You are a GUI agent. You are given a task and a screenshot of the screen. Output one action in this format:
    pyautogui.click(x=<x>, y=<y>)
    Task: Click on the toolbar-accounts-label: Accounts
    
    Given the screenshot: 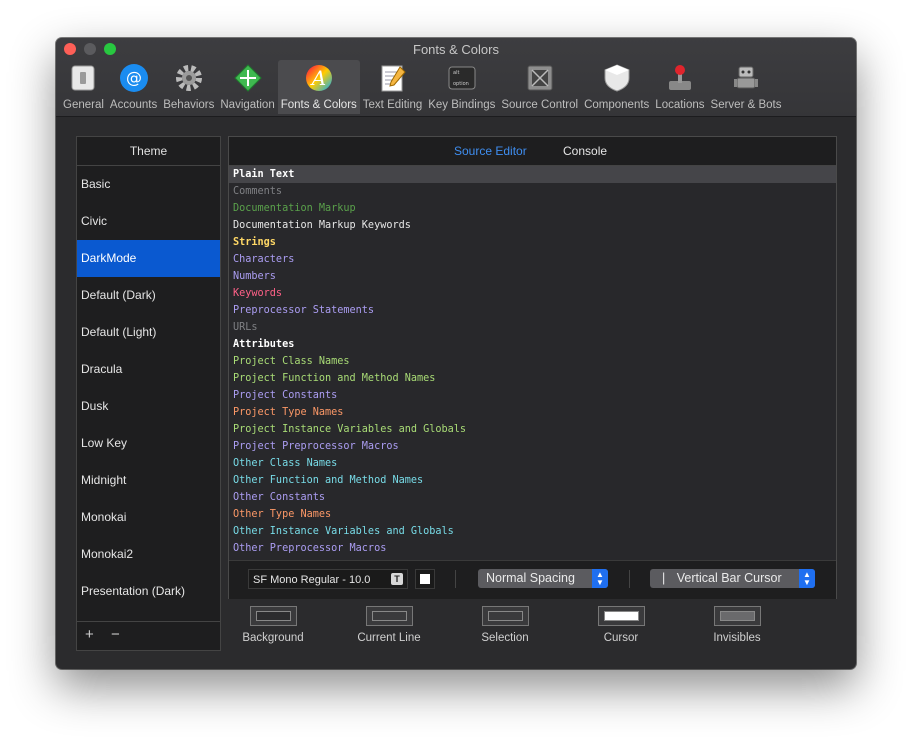 What is the action you would take?
    pyautogui.click(x=133, y=105)
    